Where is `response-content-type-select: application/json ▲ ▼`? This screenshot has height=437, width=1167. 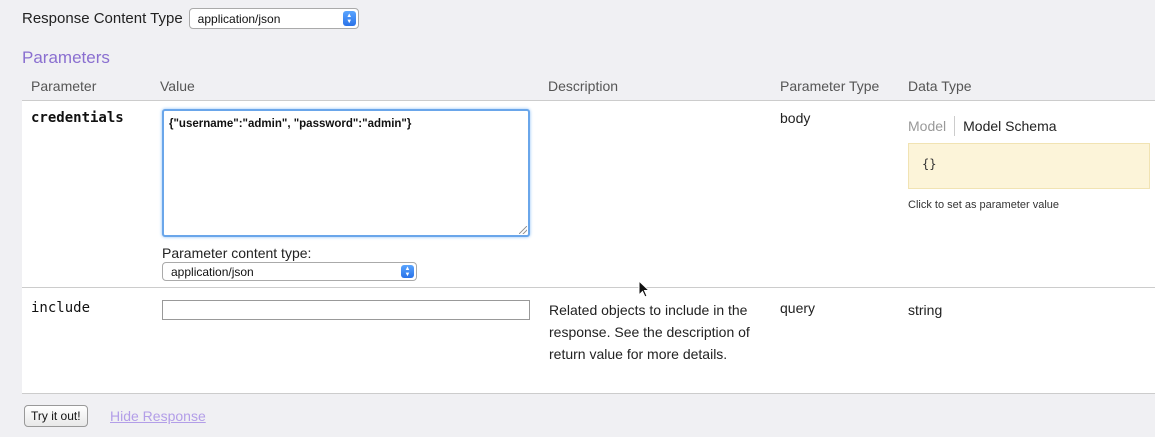
response-content-type-select: application/json ▲ ▼ is located at coordinates (273, 18).